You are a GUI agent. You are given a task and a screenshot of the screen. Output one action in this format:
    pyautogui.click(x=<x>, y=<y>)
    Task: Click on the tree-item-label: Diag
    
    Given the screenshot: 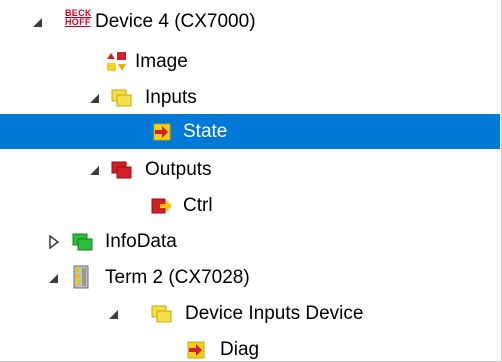 What is the action you would take?
    pyautogui.click(x=240, y=349)
    